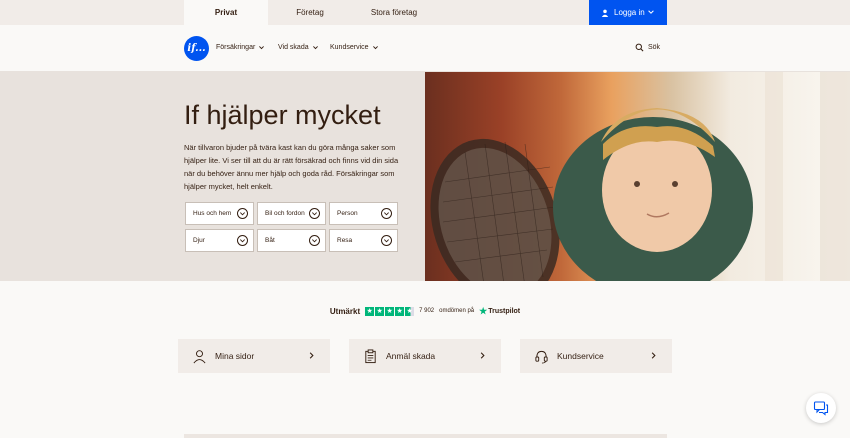 Image resolution: width=850 pixels, height=438 pixels. What do you see at coordinates (580, 356) in the screenshot?
I see `card-label: Kundservice` at bounding box center [580, 356].